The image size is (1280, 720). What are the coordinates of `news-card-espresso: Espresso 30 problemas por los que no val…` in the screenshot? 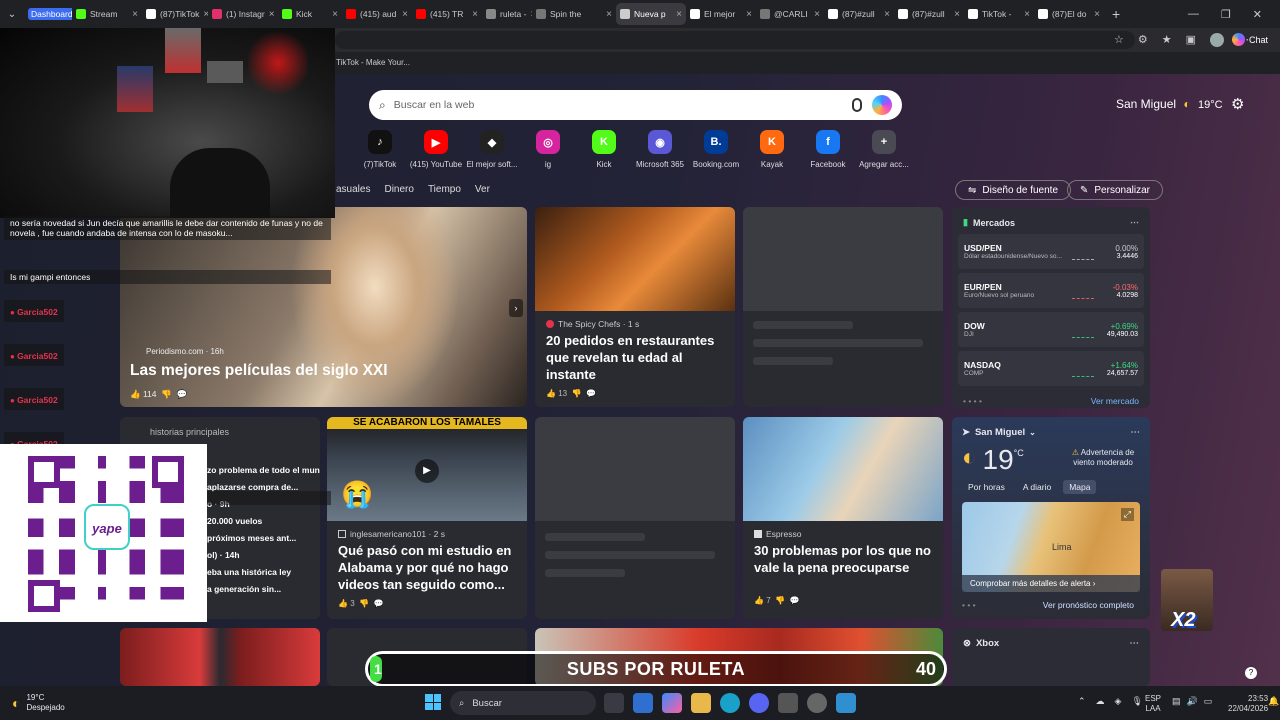 It's located at (843, 518).